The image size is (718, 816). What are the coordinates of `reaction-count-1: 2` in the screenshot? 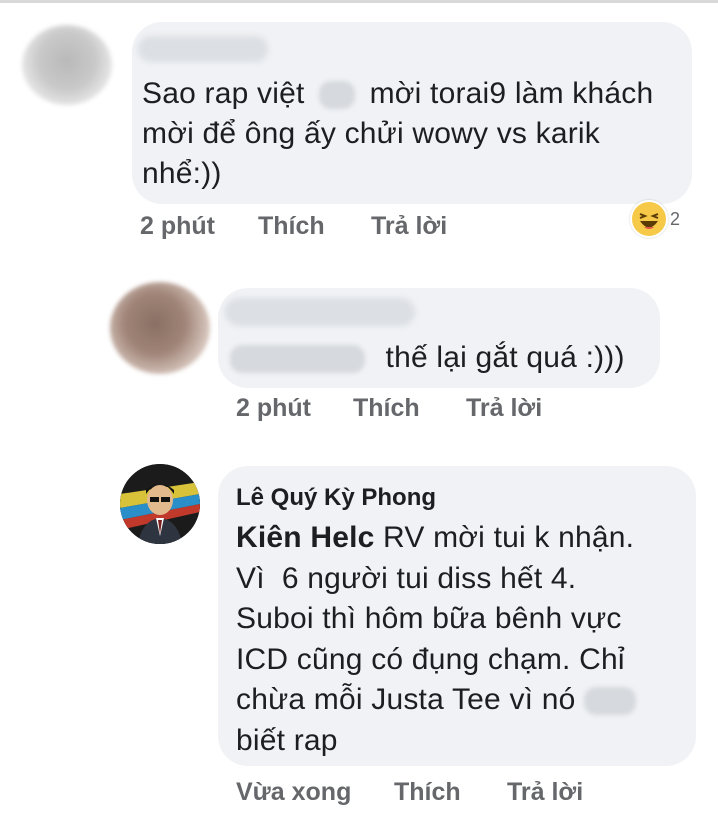 It's located at (675, 218).